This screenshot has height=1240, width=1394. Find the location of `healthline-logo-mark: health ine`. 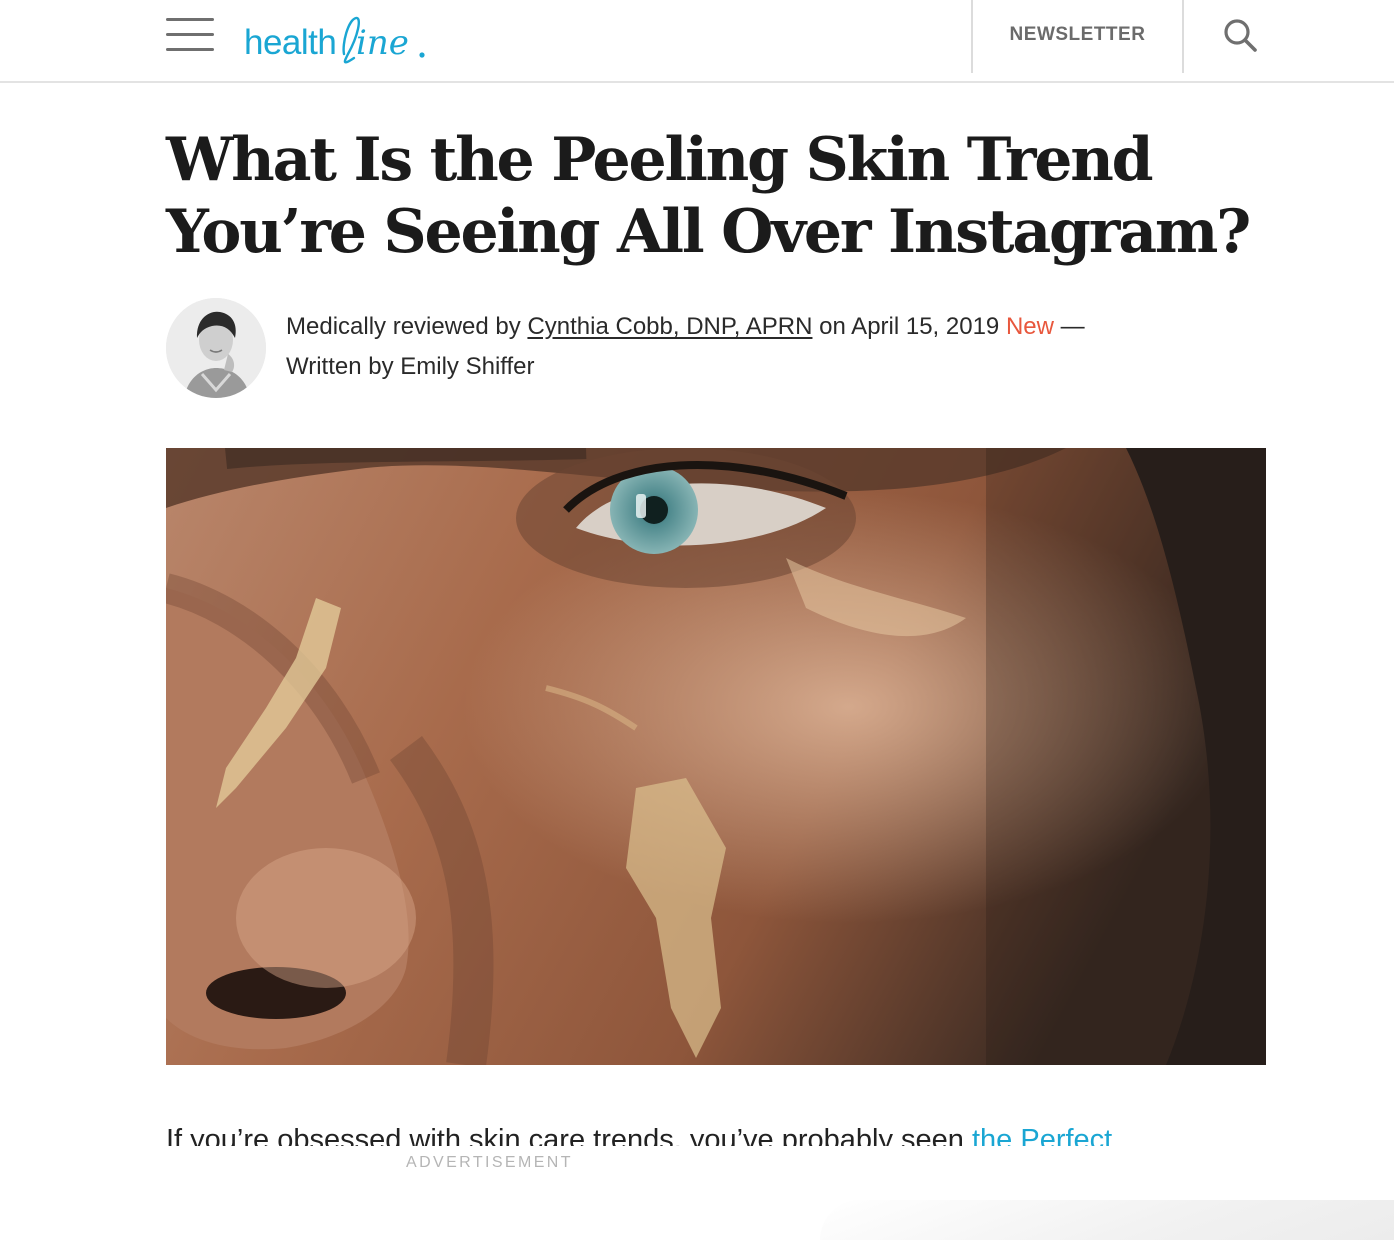

healthline-logo-mark: health ine is located at coordinates (334, 40).